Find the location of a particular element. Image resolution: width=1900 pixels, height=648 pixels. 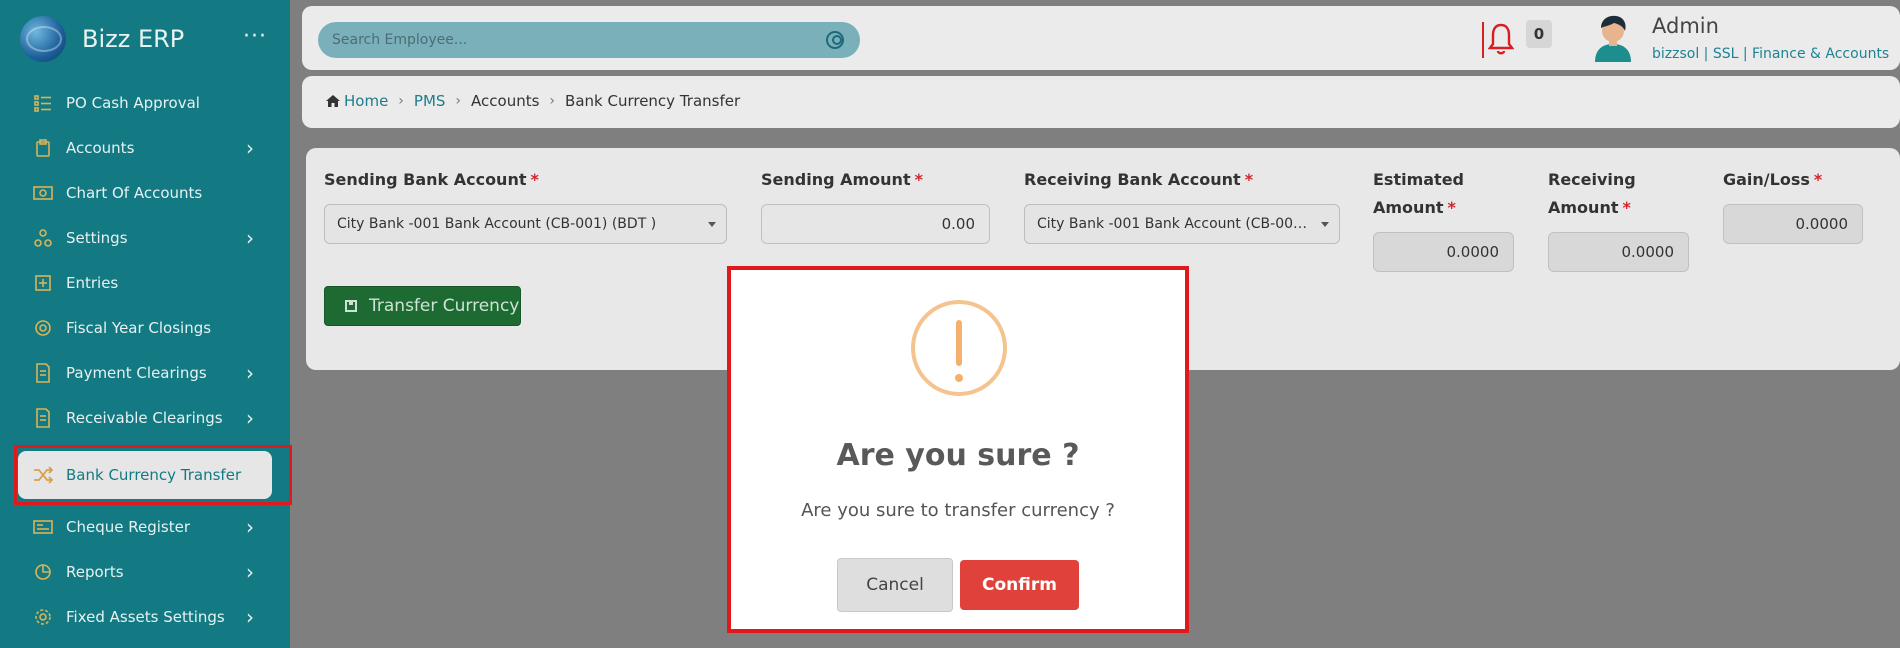

dialog-title: Are you sure ? is located at coordinates (958, 455).